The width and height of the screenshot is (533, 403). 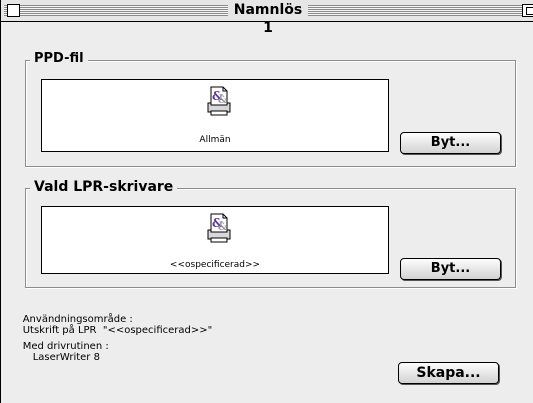 What do you see at coordinates (65, 346) in the screenshot?
I see `driver-label: Med drivrutinen :` at bounding box center [65, 346].